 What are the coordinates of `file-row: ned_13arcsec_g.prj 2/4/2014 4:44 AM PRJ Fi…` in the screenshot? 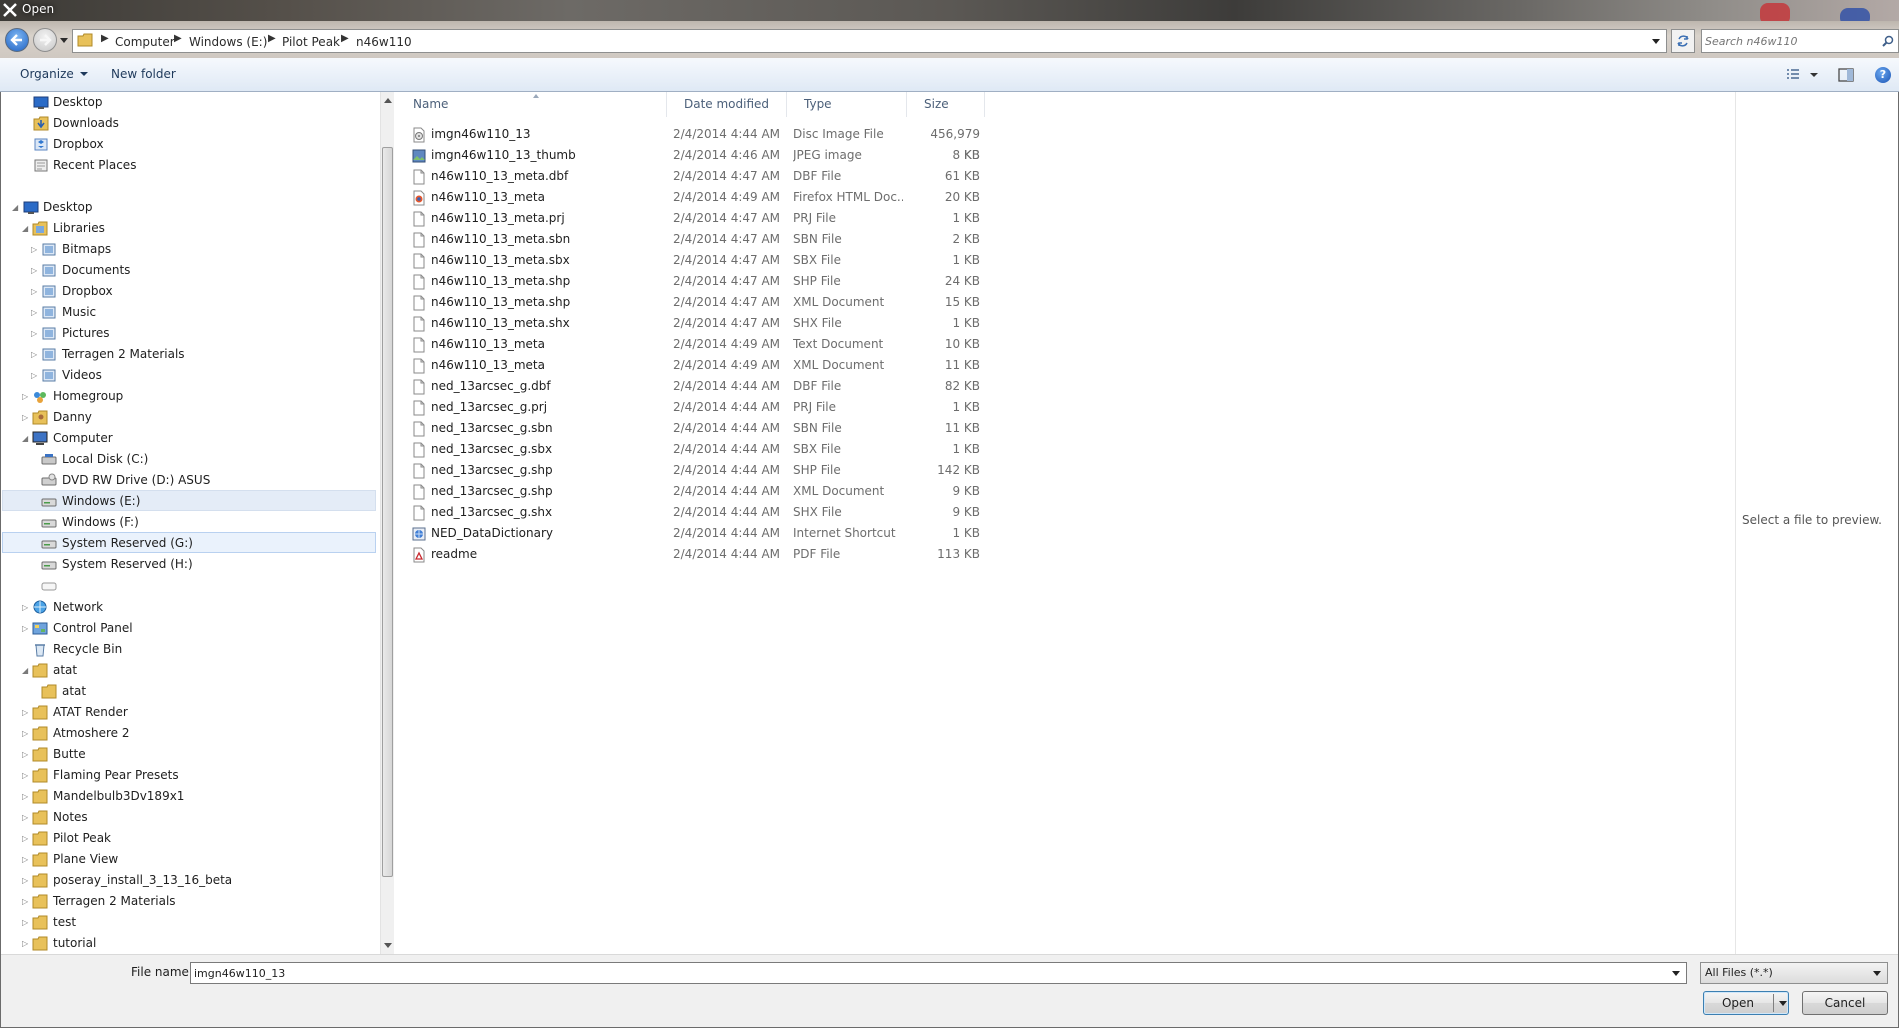 It's located at (912, 407).